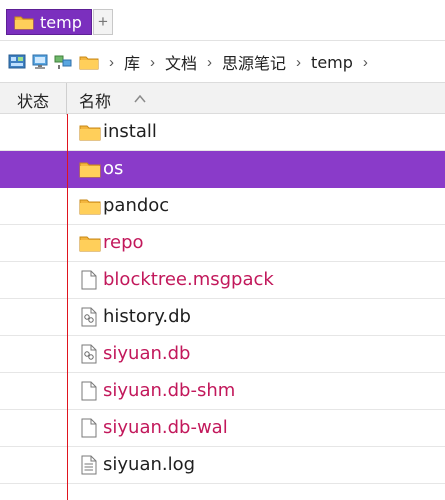 The image size is (445, 500). What do you see at coordinates (222, 20) in the screenshot?
I see `tab-bar: temp +` at bounding box center [222, 20].